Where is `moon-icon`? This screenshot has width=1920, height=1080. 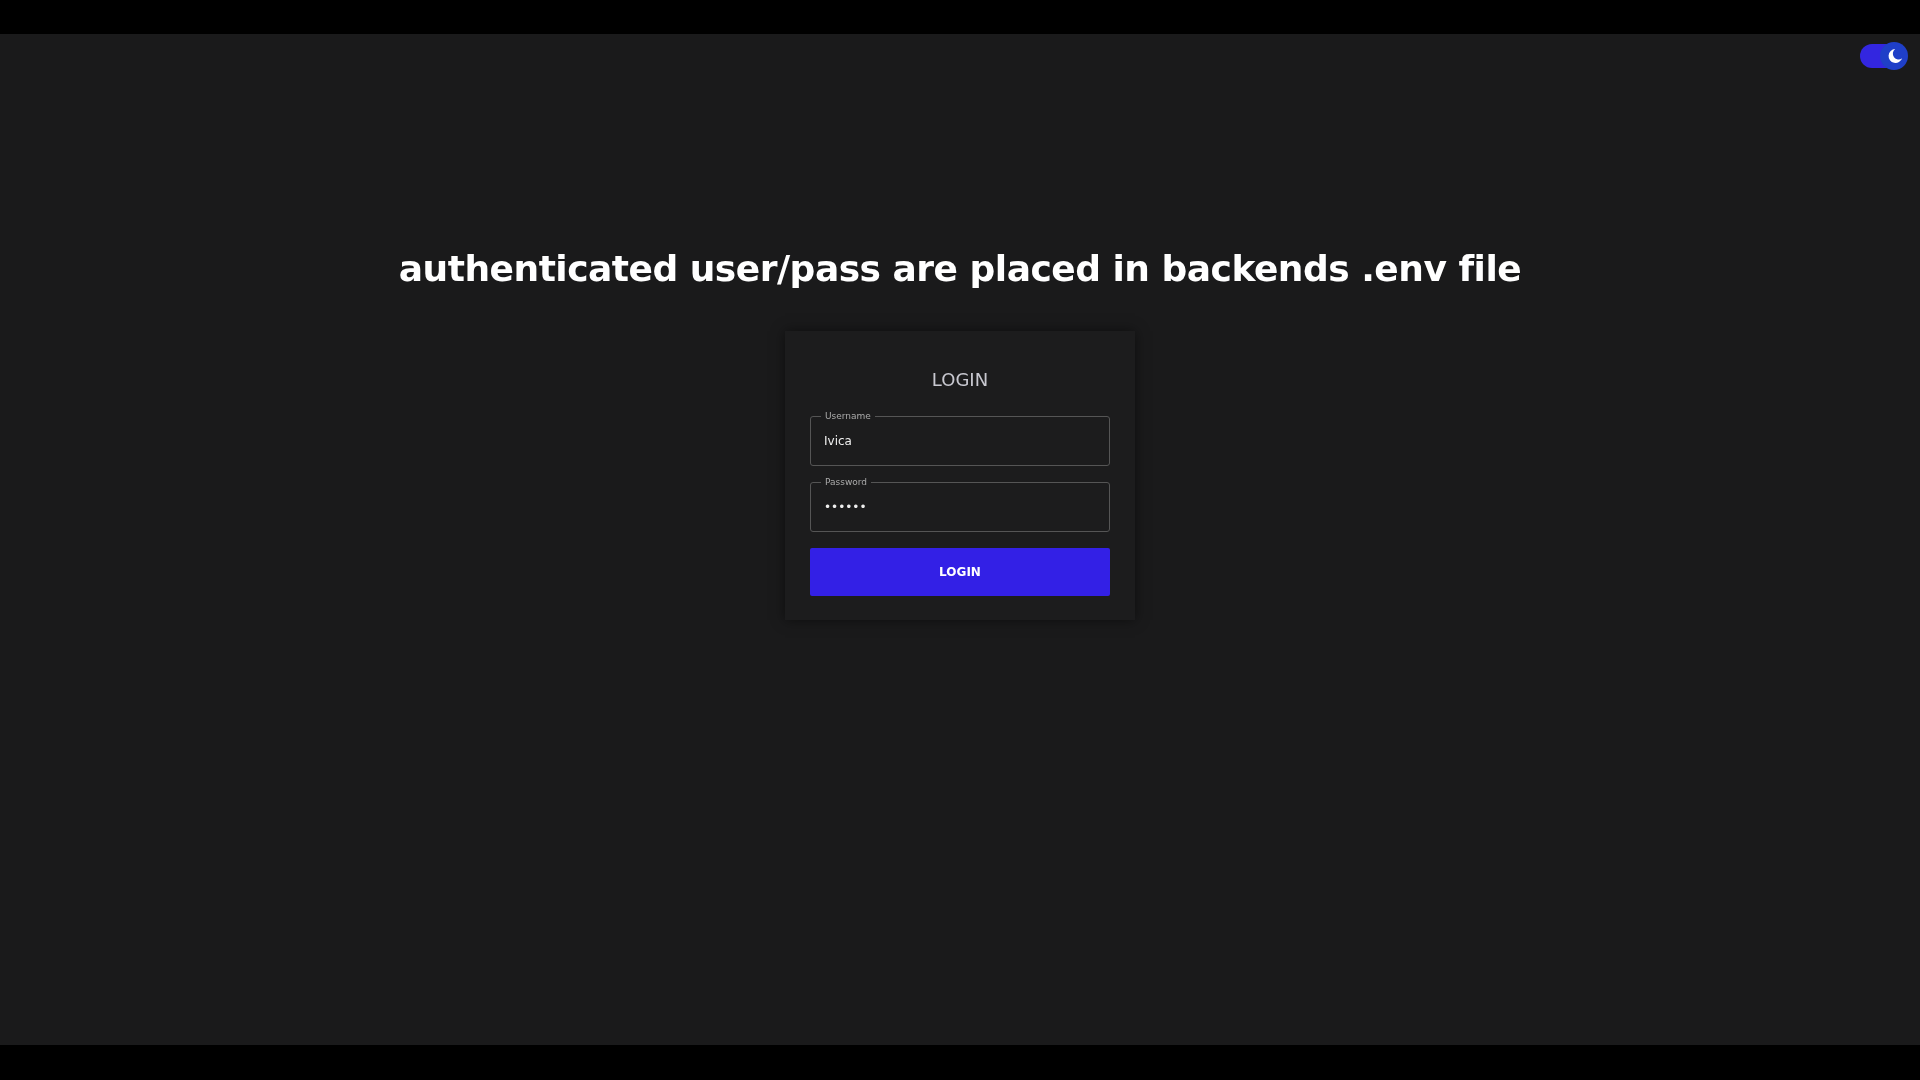
moon-icon is located at coordinates (1894, 56).